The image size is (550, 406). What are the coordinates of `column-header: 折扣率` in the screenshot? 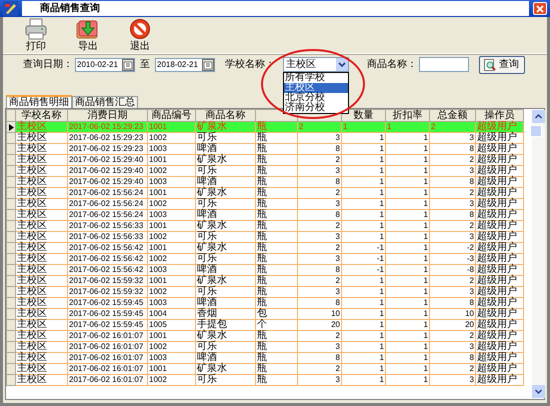 It's located at (408, 116).